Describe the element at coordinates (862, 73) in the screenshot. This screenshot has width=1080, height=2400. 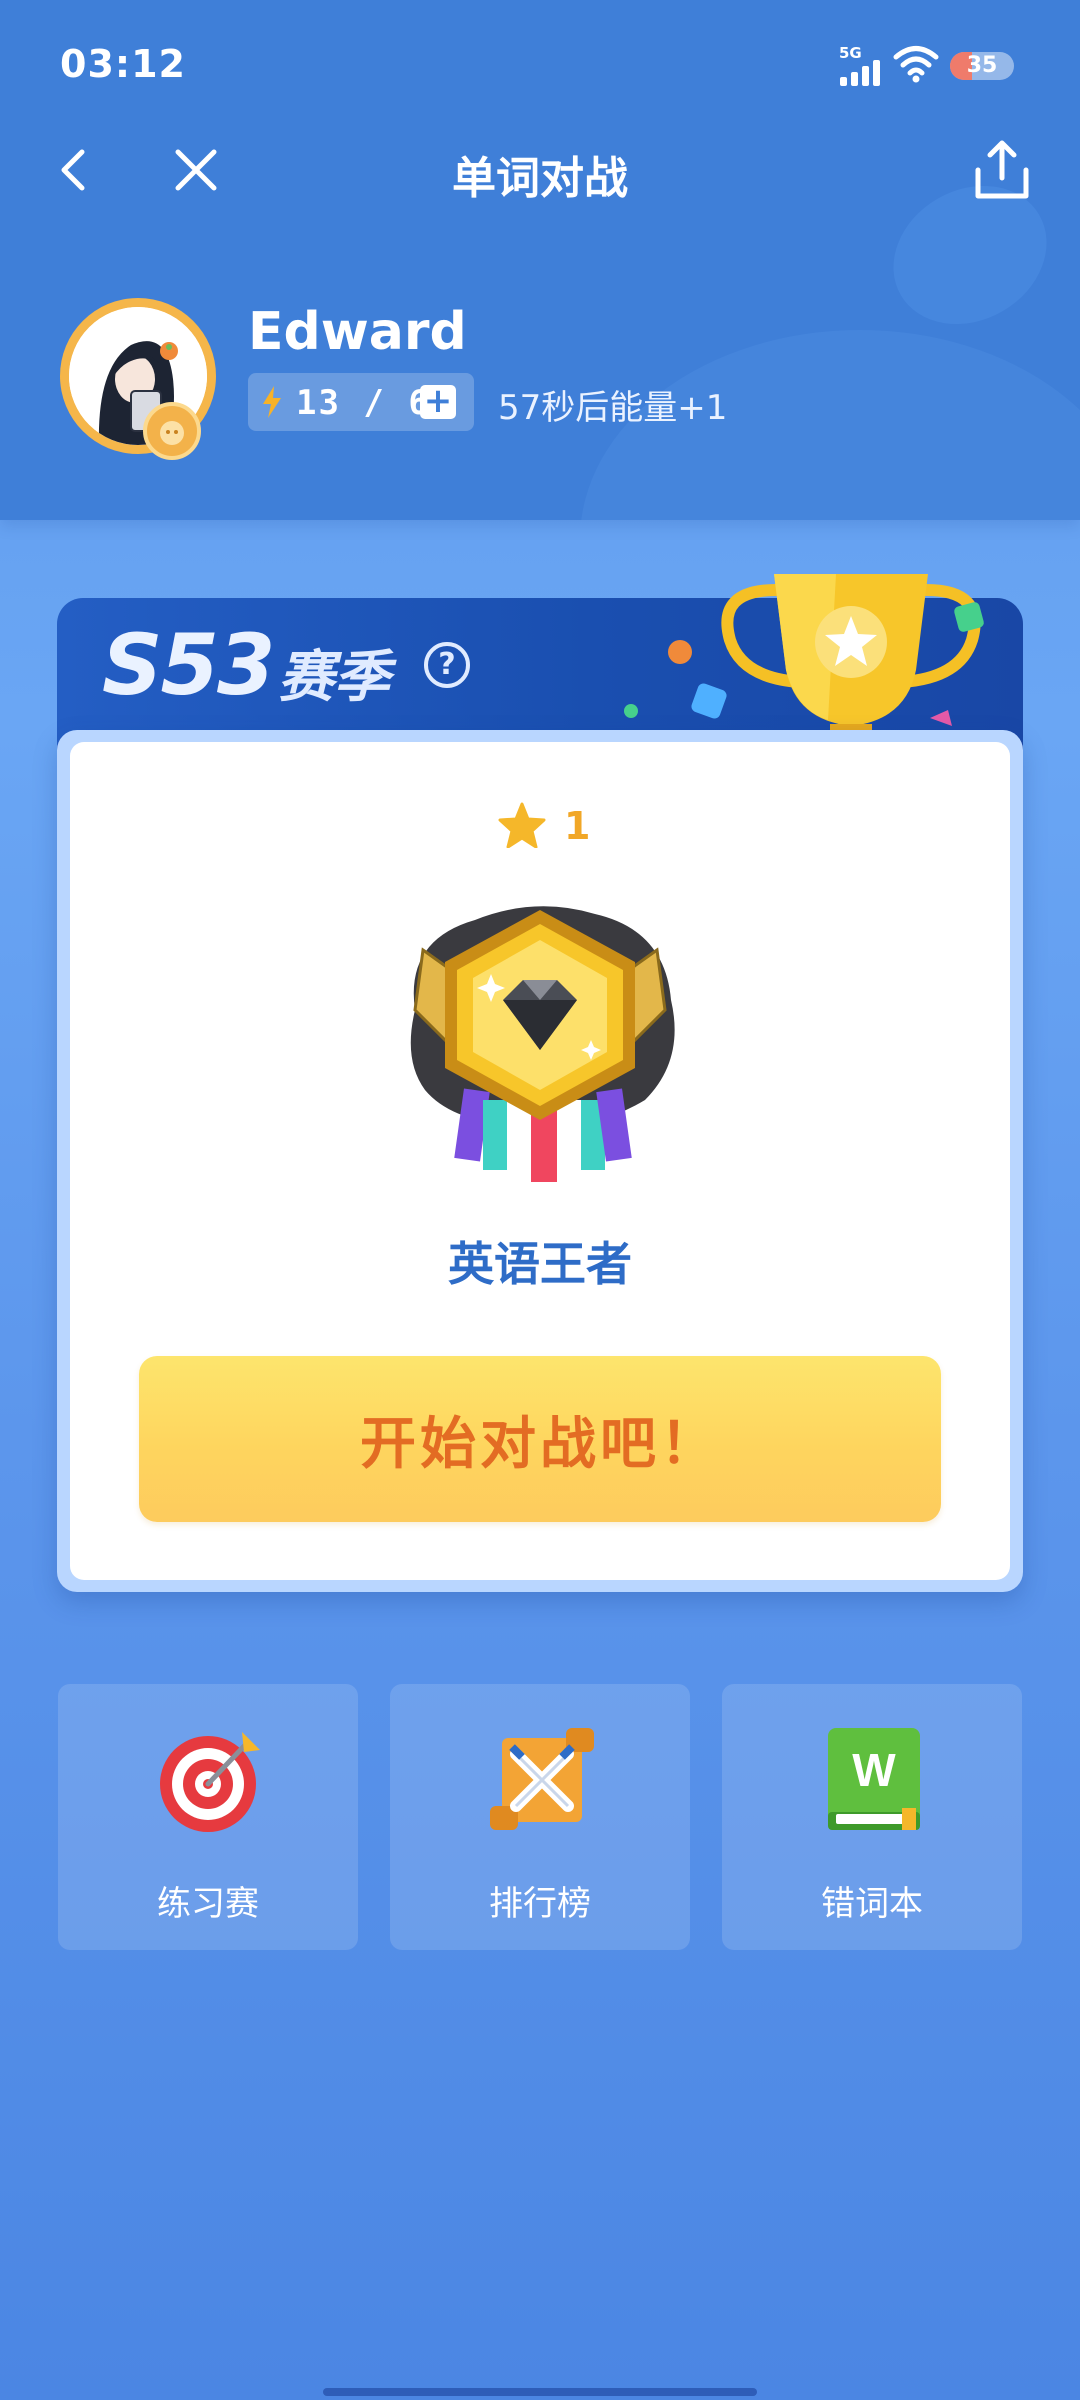
I see `signal-icon` at that location.